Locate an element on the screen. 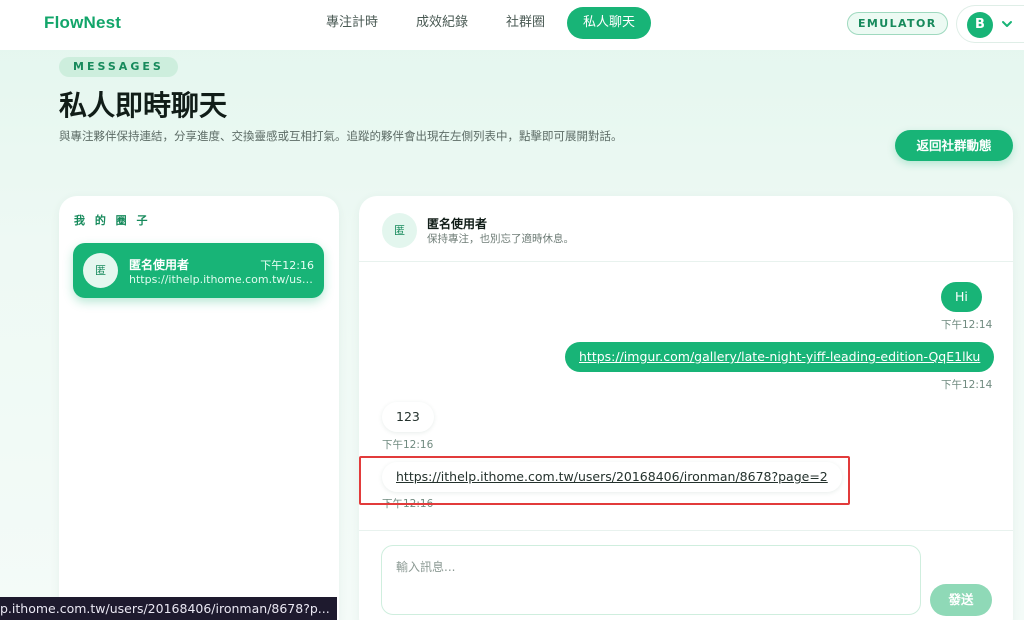  nav-item-focus-timer: 專注計時 is located at coordinates (352, 23).